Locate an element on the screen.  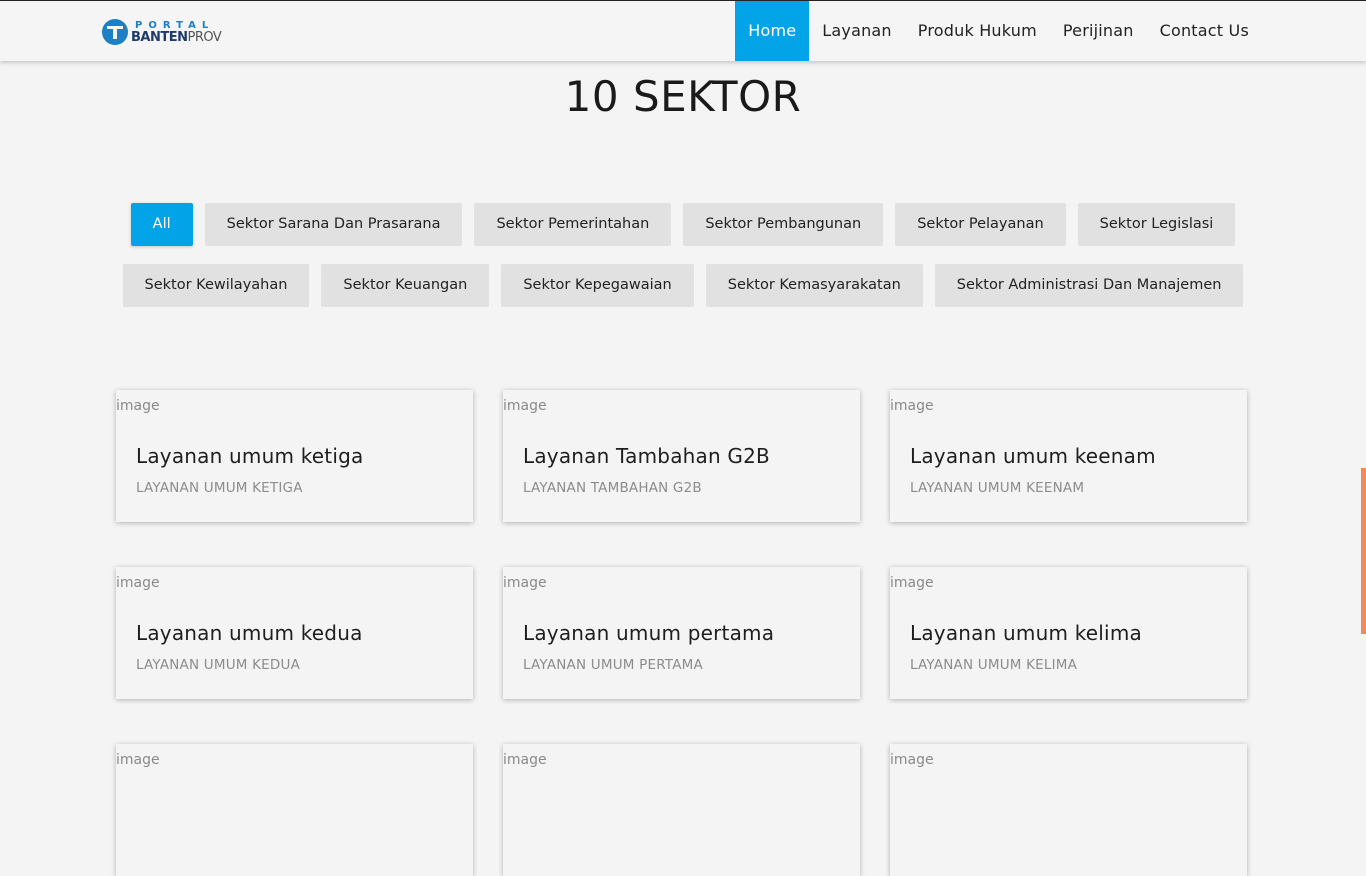
banten-emblem-icon is located at coordinates (115, 32).